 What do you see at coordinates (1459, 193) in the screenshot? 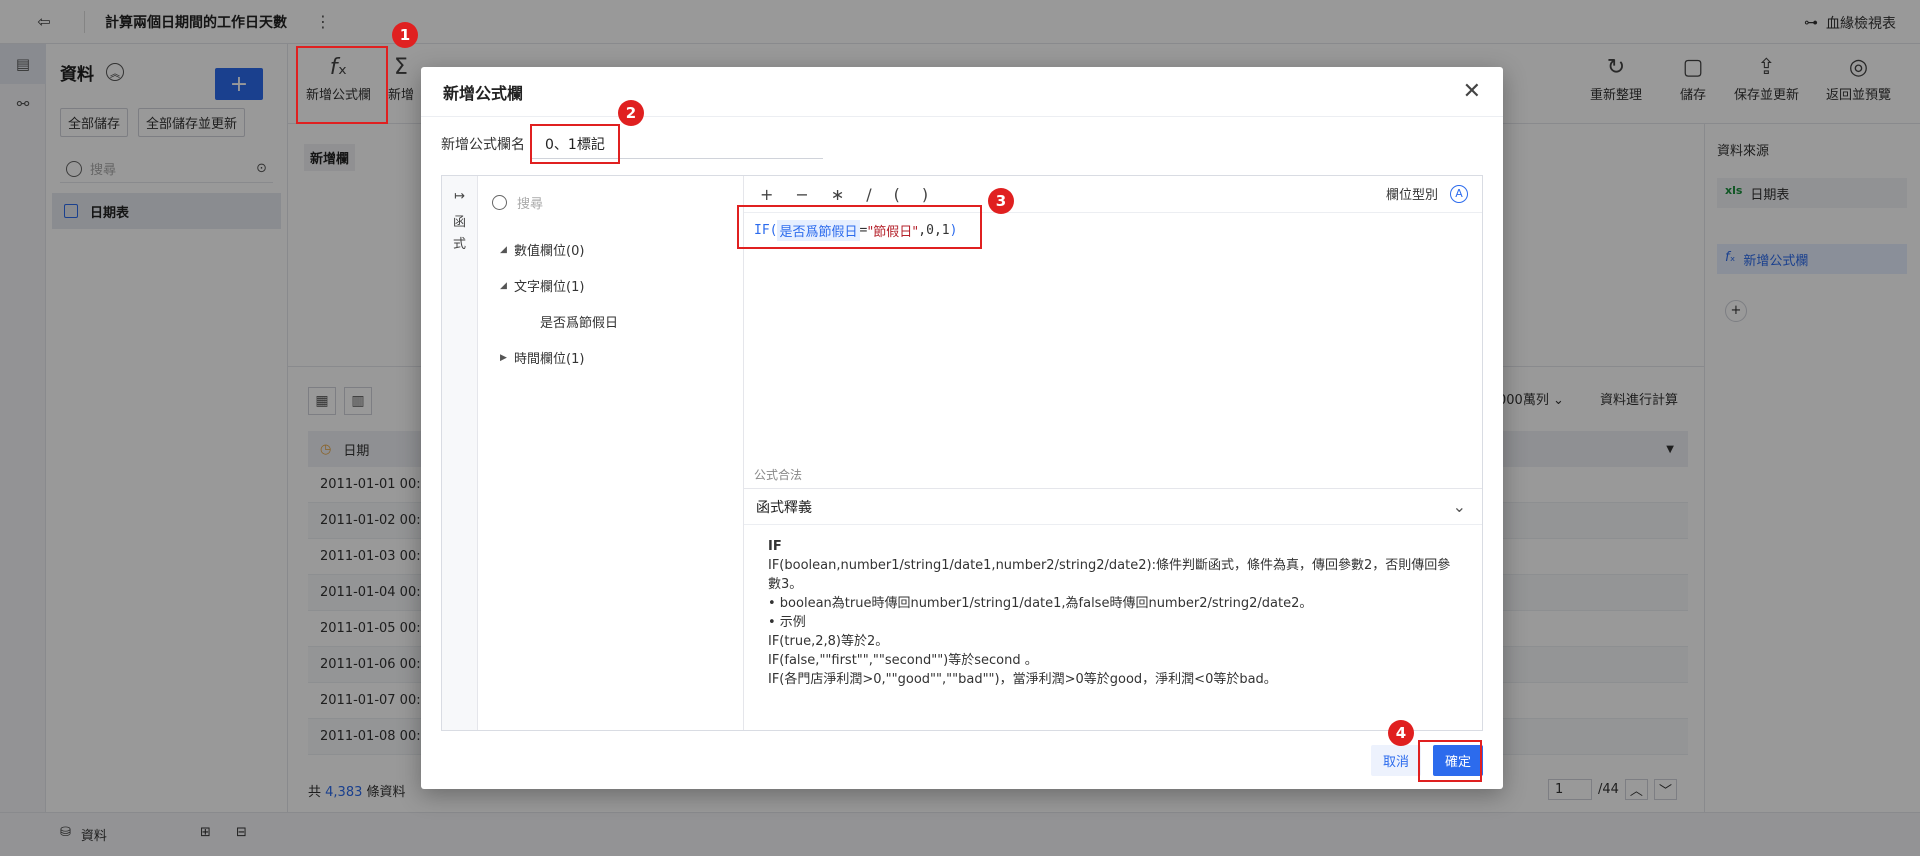
I see `type-icon: A` at bounding box center [1459, 193].